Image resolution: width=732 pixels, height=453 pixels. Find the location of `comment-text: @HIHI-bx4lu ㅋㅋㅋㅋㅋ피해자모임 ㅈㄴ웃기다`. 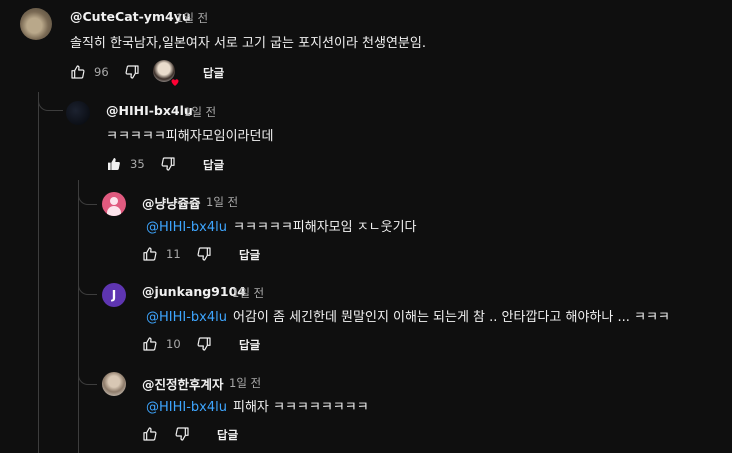

comment-text: @HIHI-bx4lu ㅋㅋㅋㅋㅋ피해자모임 ㅈㄴ웃기다 is located at coordinates (281, 225).